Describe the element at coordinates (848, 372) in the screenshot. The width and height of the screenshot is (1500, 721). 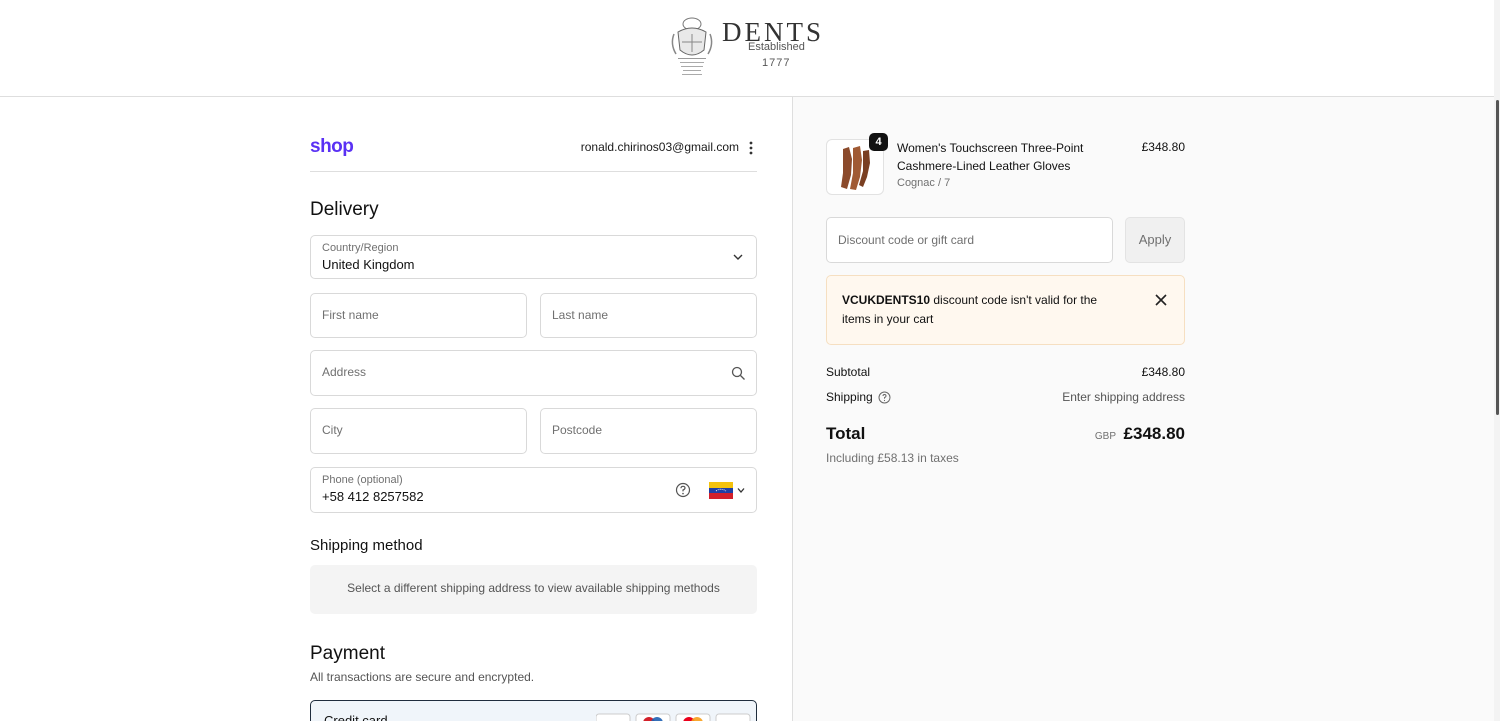
I see `subtotal-label: Subtotal` at that location.